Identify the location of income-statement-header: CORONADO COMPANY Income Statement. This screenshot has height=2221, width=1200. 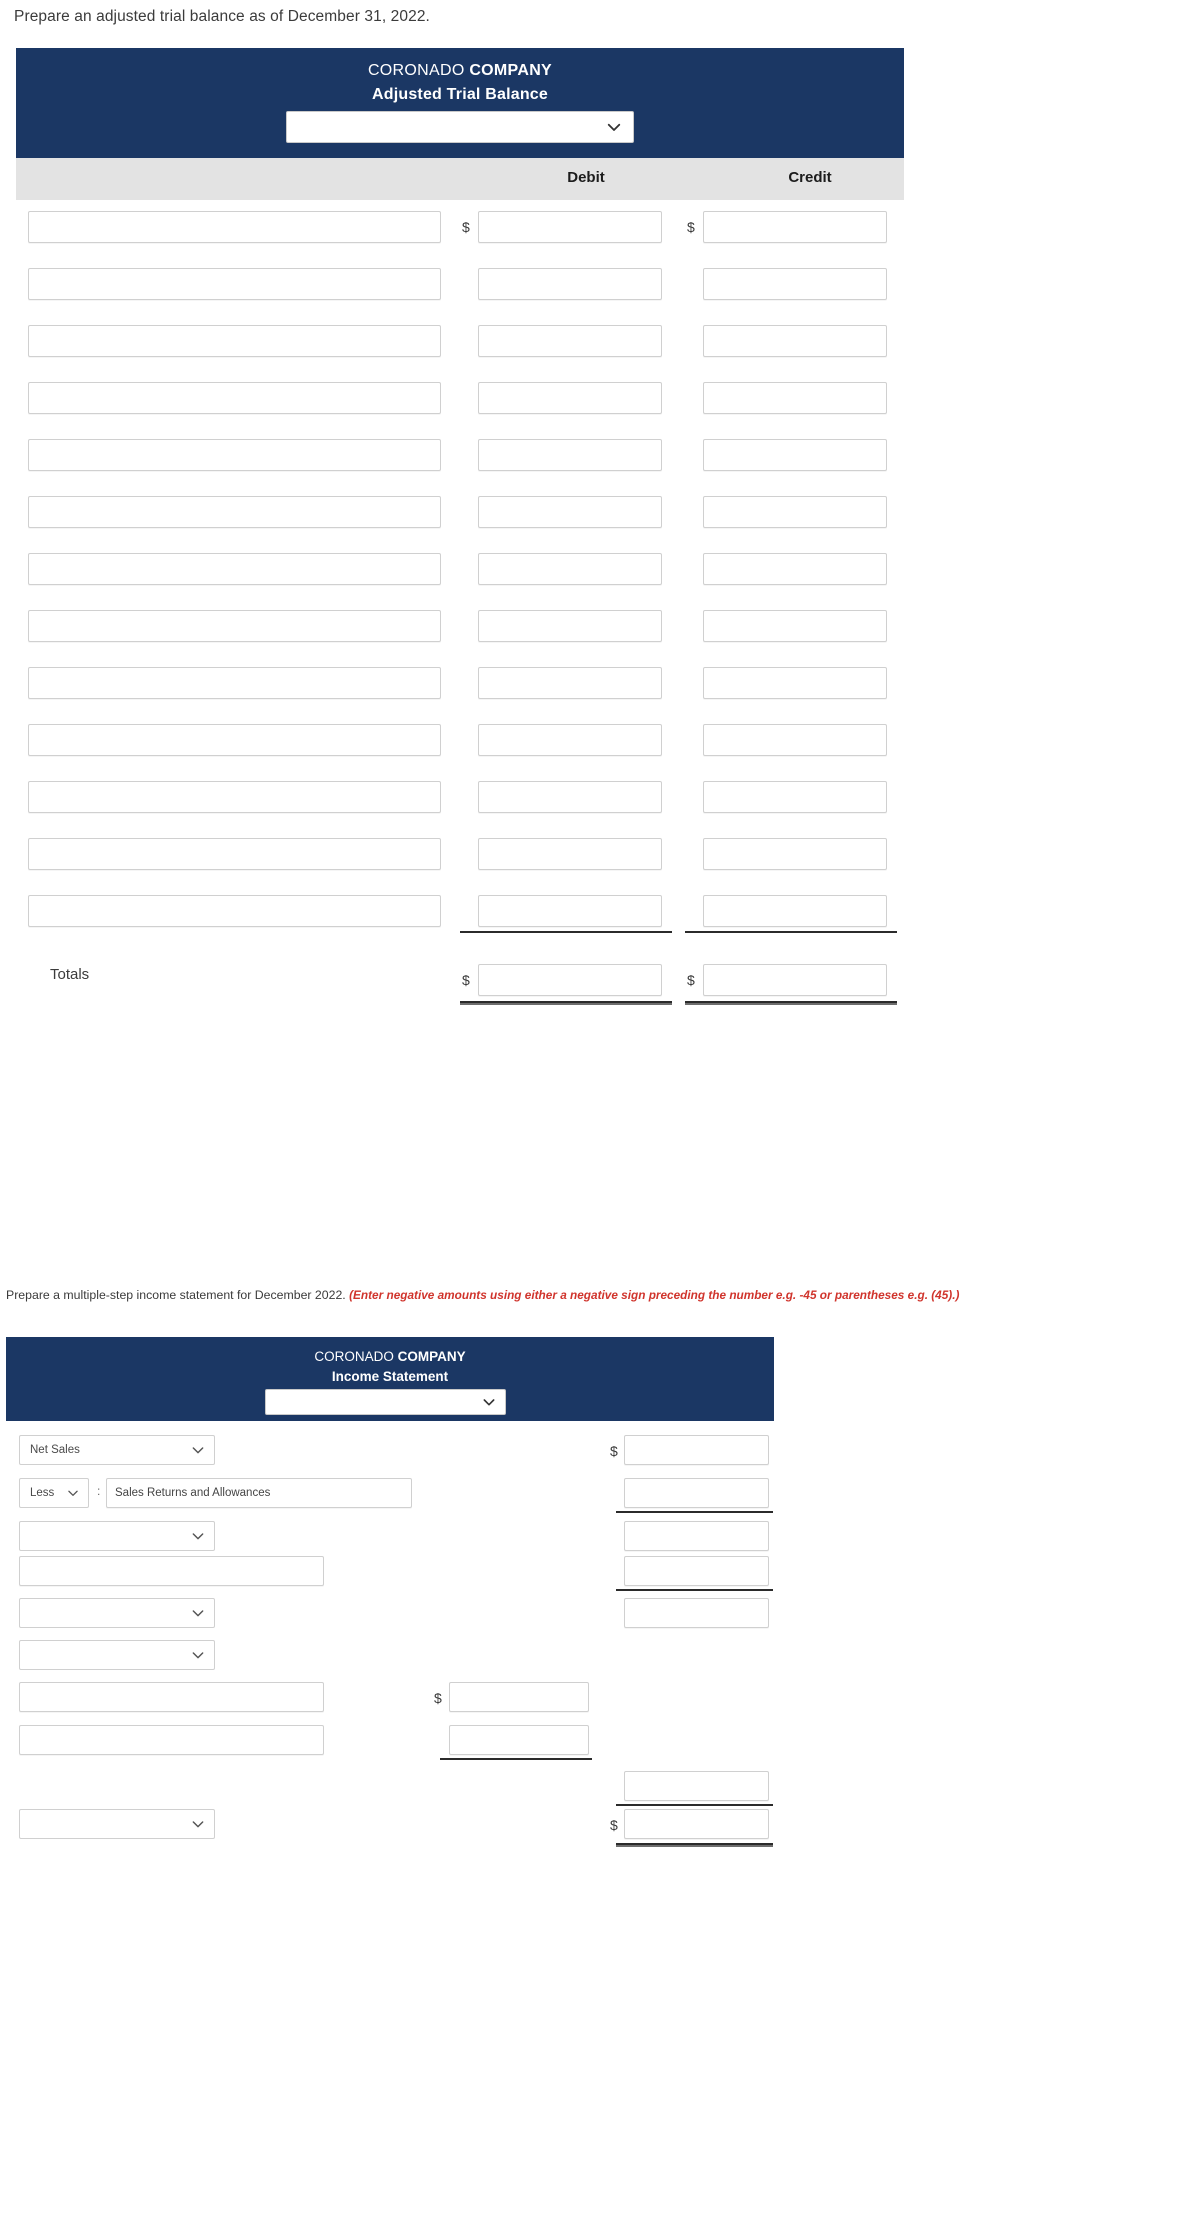
(390, 1379).